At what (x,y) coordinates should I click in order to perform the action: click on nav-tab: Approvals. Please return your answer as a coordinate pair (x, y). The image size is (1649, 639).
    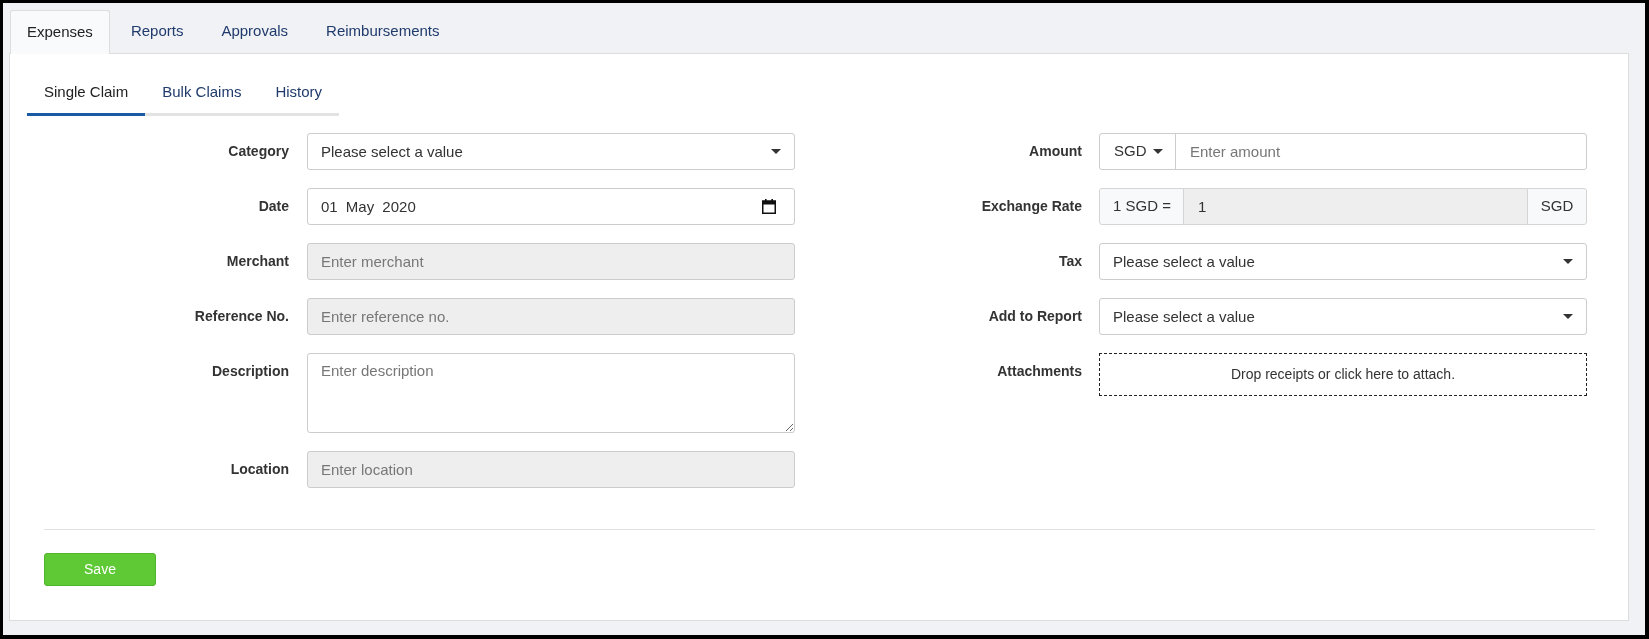
    Looking at the image, I should click on (255, 31).